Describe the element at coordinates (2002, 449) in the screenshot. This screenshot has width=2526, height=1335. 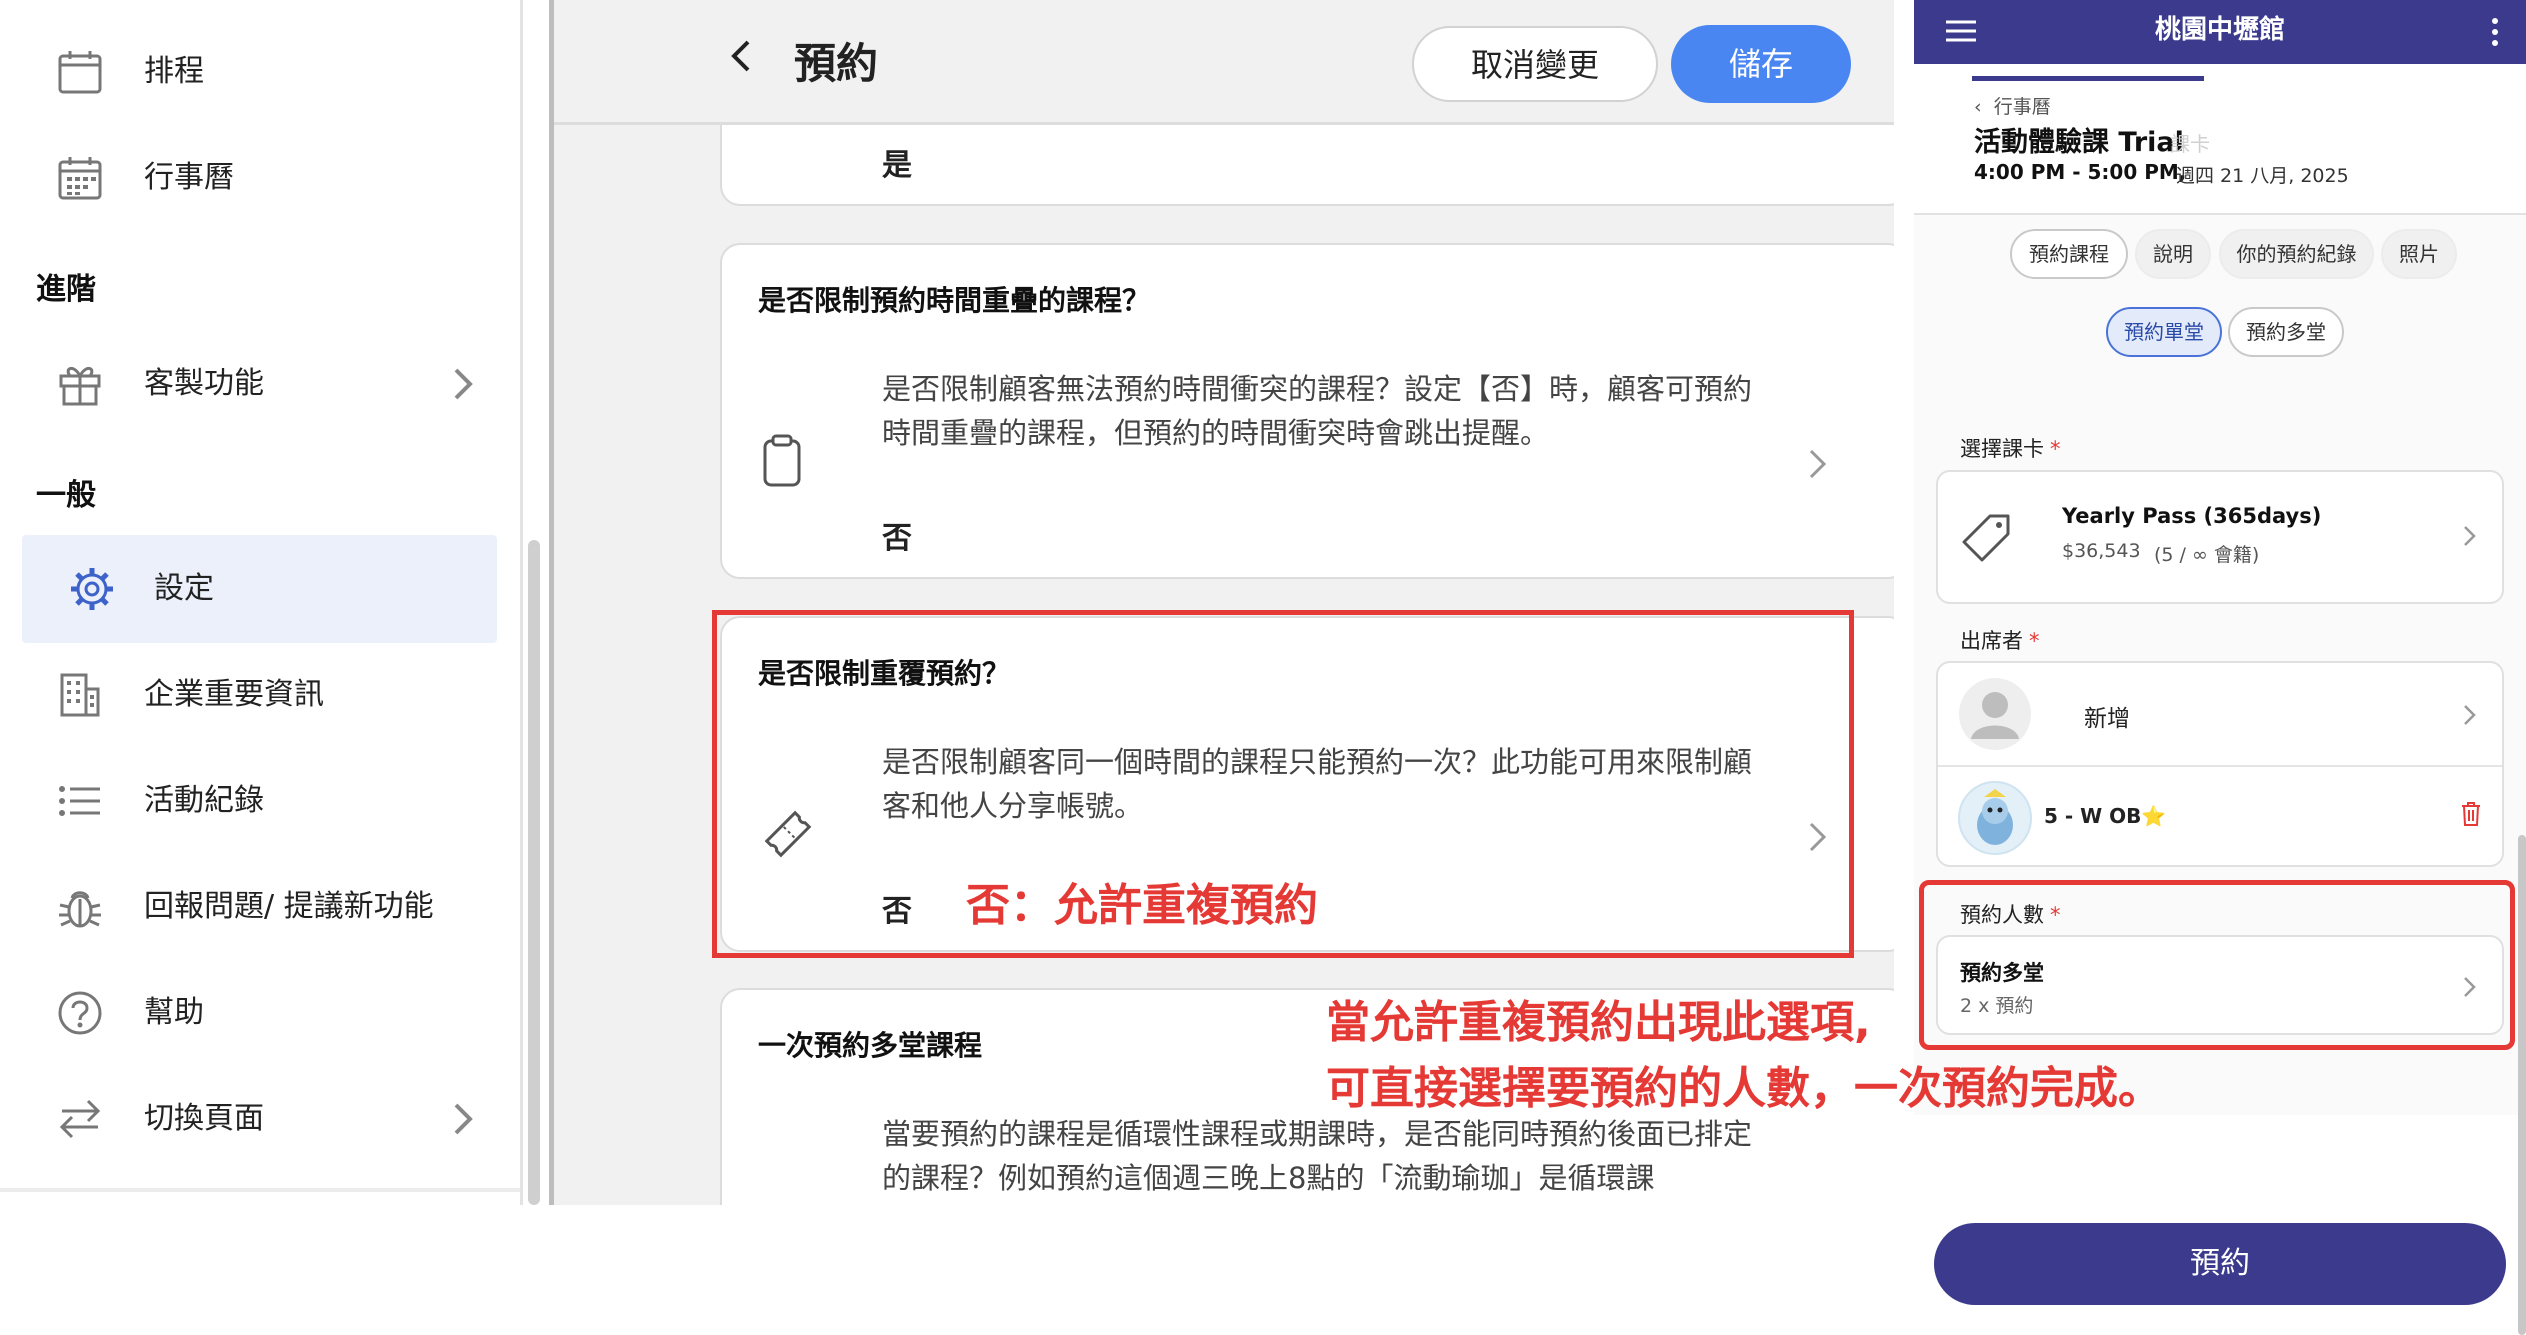
I see `field-label-text: 選擇課卡` at that location.